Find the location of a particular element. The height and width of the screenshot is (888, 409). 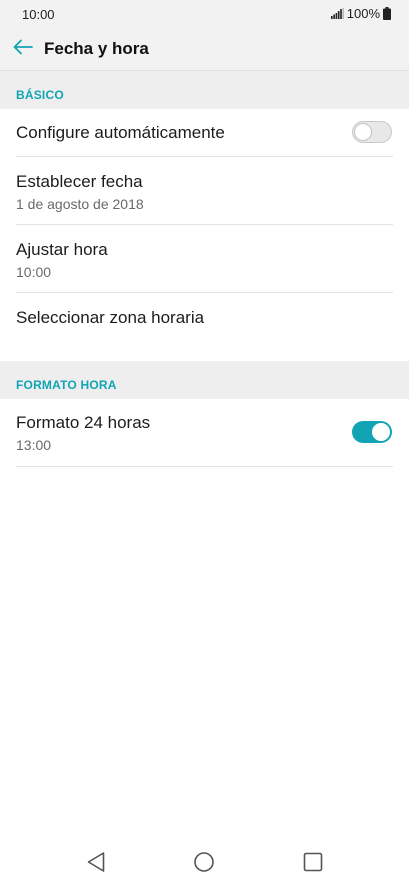

nav-back-button is located at coordinates (96, 864).